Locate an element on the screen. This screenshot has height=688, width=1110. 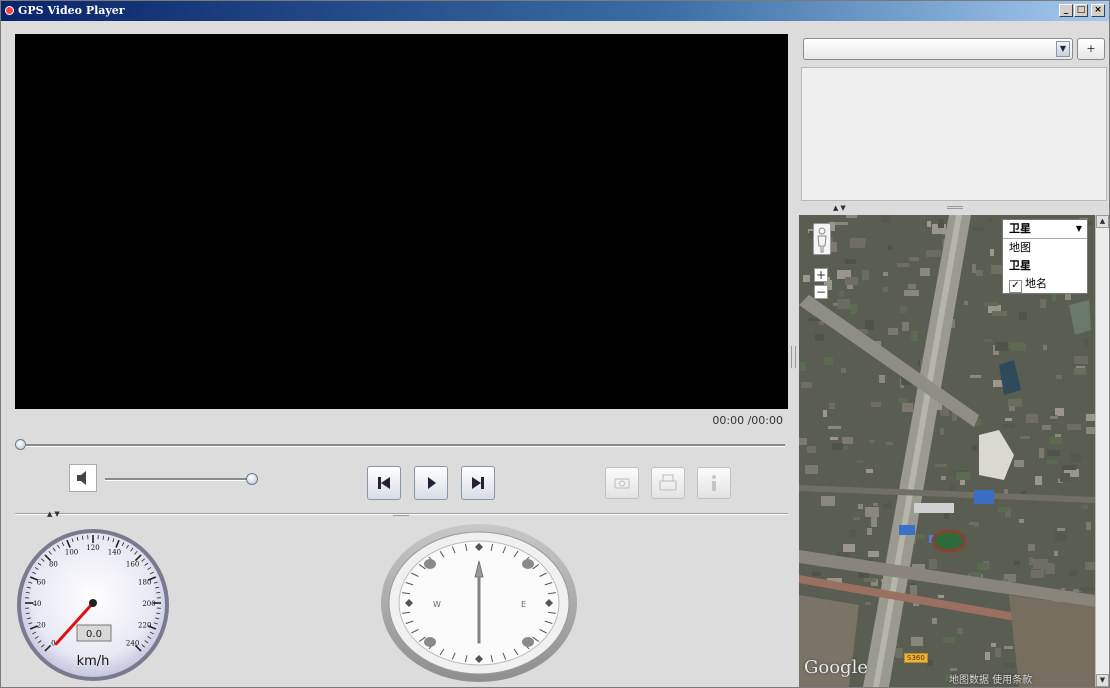
checkbox-checked-icon: ✓ is located at coordinates (1015, 286).